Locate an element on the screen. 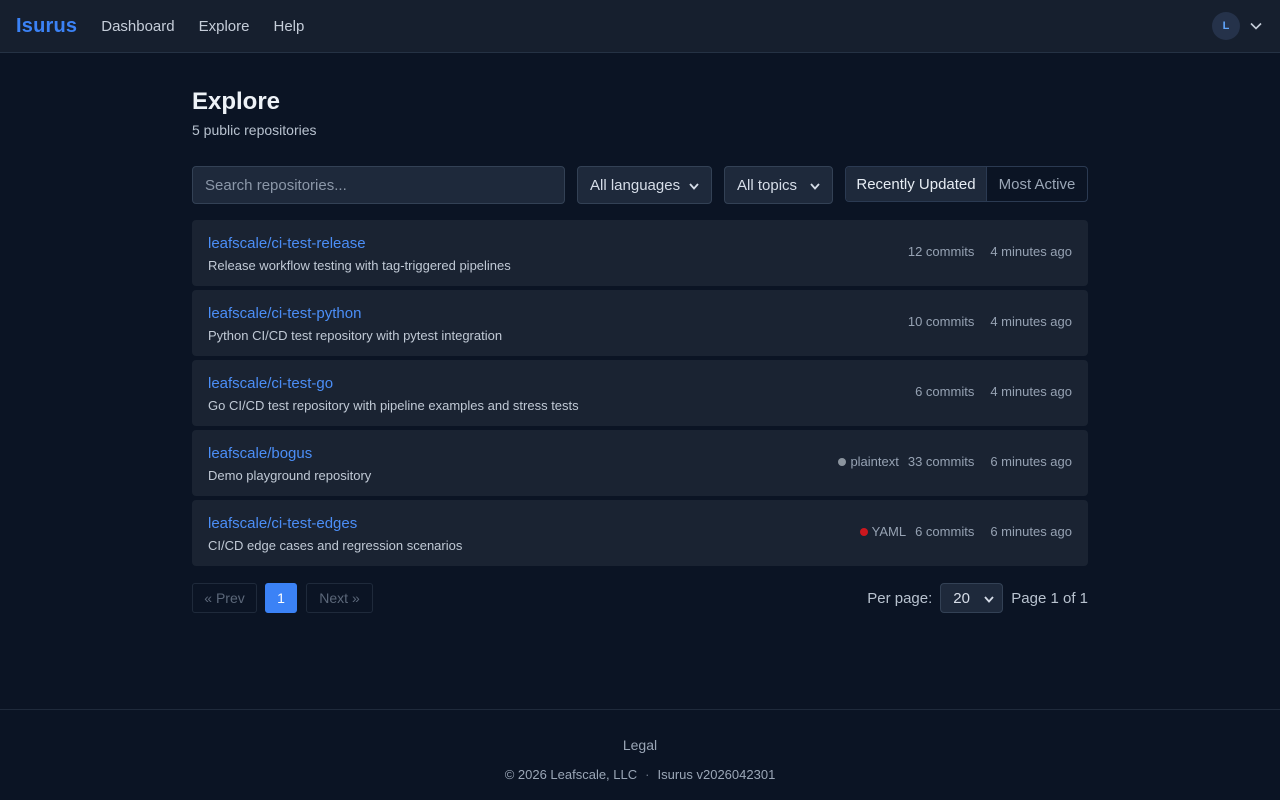  next-page-button: Next » is located at coordinates (339, 598).